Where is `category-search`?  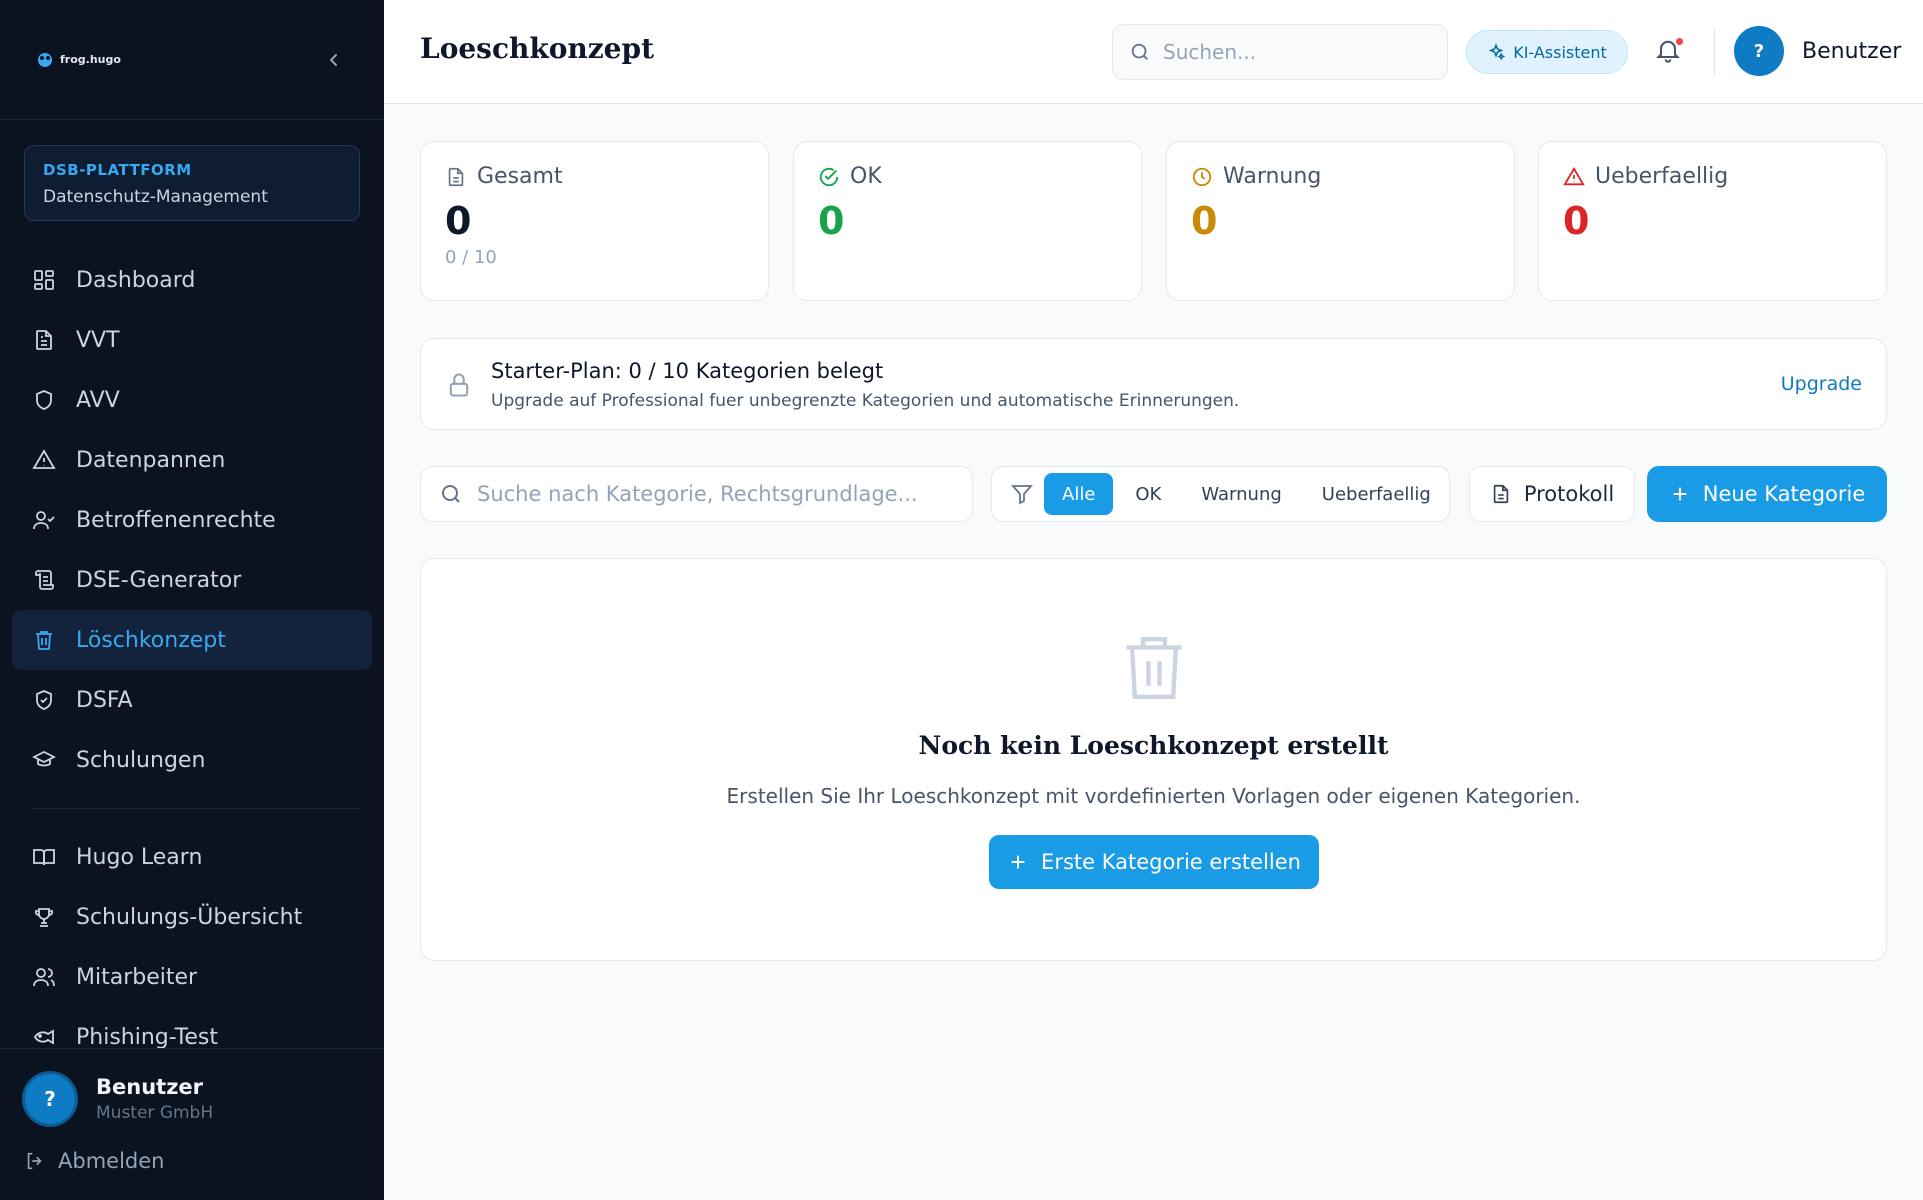
category-search is located at coordinates (696, 494).